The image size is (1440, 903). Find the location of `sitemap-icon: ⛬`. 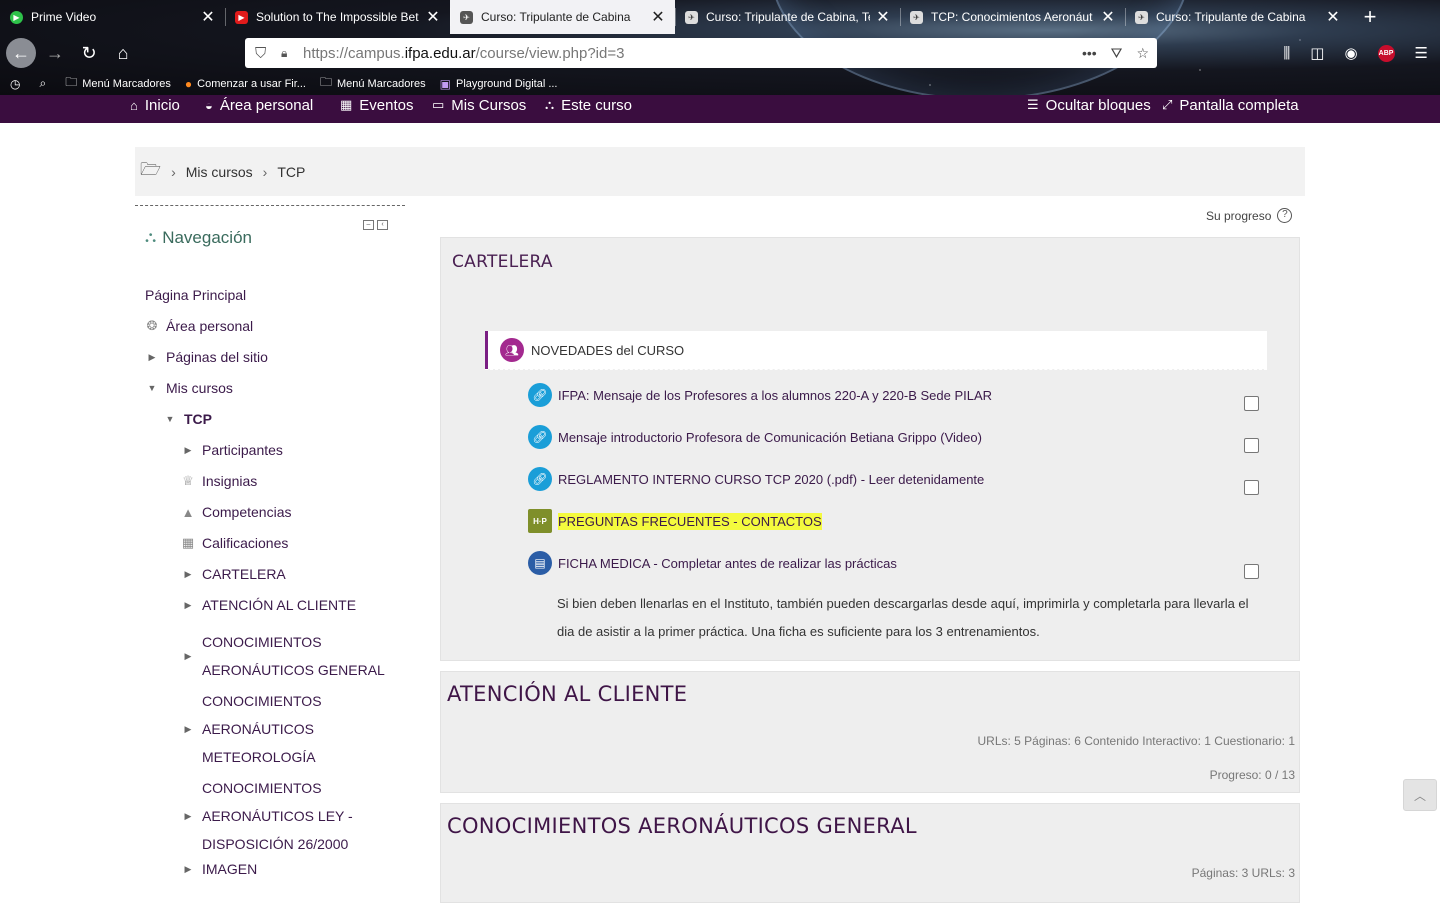

sitemap-icon: ⛬ is located at coordinates (550, 104).